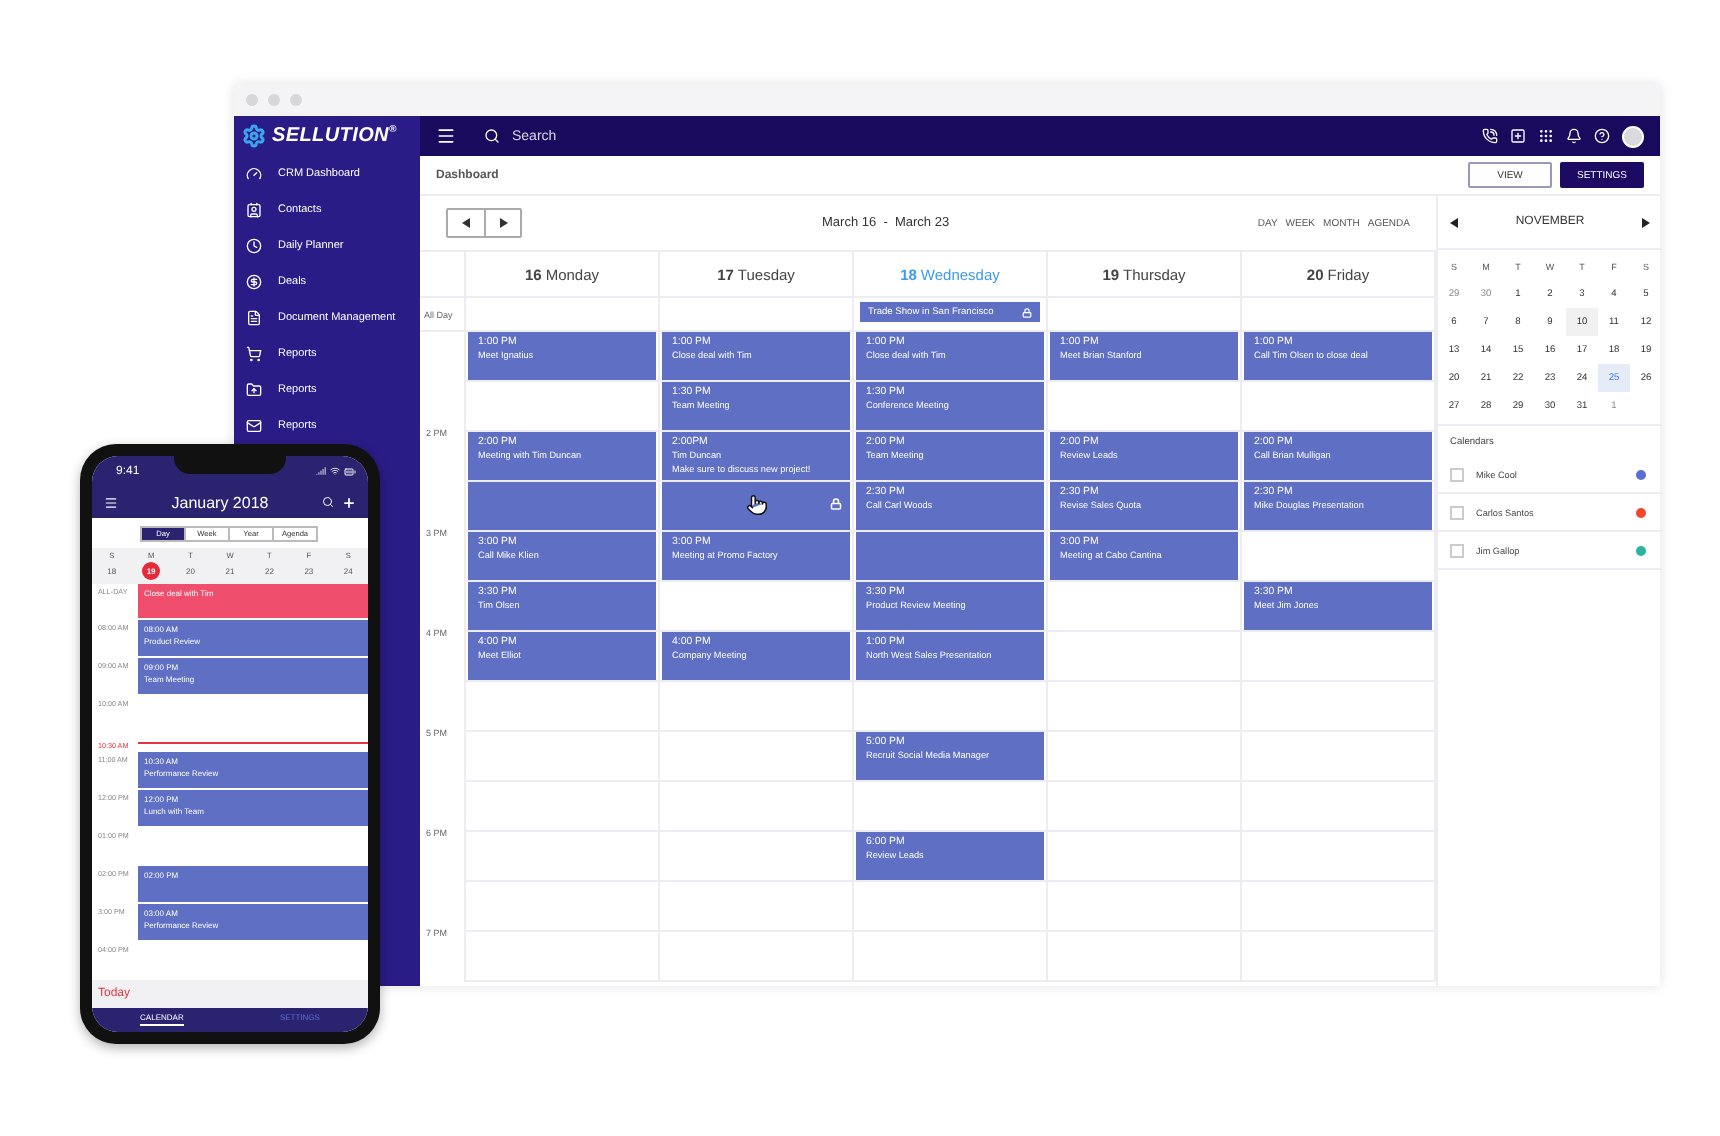 The height and width of the screenshot is (1136, 1720). What do you see at coordinates (254, 136) in the screenshot?
I see `gear-icon` at bounding box center [254, 136].